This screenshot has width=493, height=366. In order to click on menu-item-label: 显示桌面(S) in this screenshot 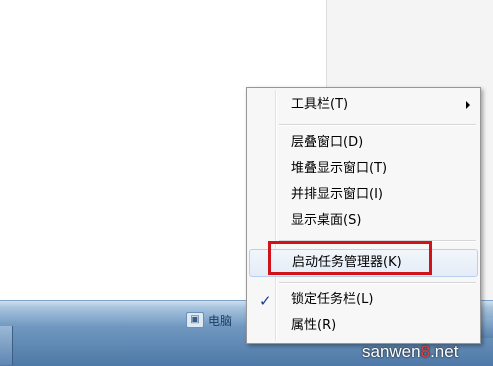, I will do `click(326, 220)`.